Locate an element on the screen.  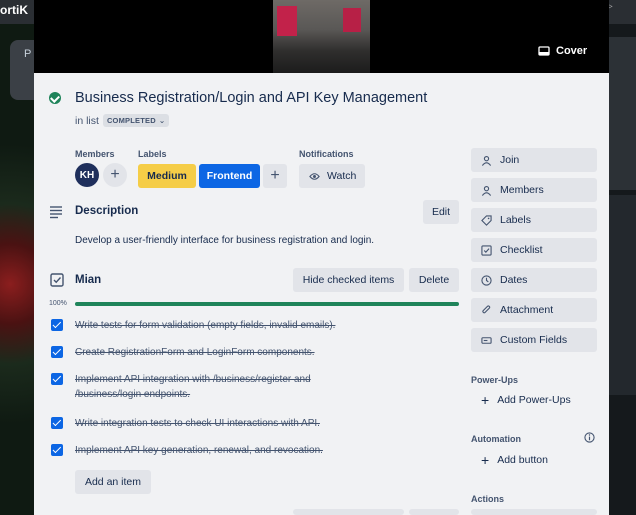
board-brand: ortiK is located at coordinates (14, 10).